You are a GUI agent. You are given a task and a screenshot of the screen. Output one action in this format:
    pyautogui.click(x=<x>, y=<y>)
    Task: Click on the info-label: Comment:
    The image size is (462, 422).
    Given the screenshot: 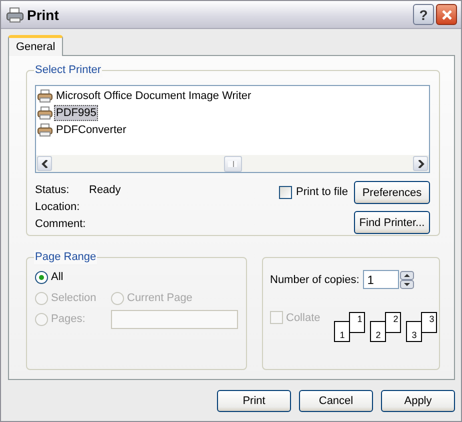 What is the action you would take?
    pyautogui.click(x=61, y=224)
    